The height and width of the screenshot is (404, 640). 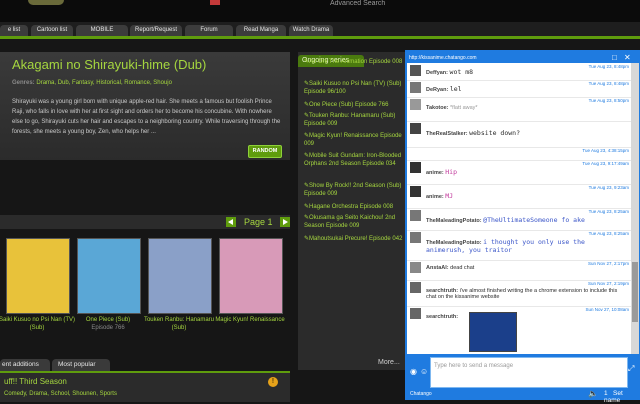 I want to click on ongoing-item: One Piece (Sub) Episode 766, so click(x=354, y=105).